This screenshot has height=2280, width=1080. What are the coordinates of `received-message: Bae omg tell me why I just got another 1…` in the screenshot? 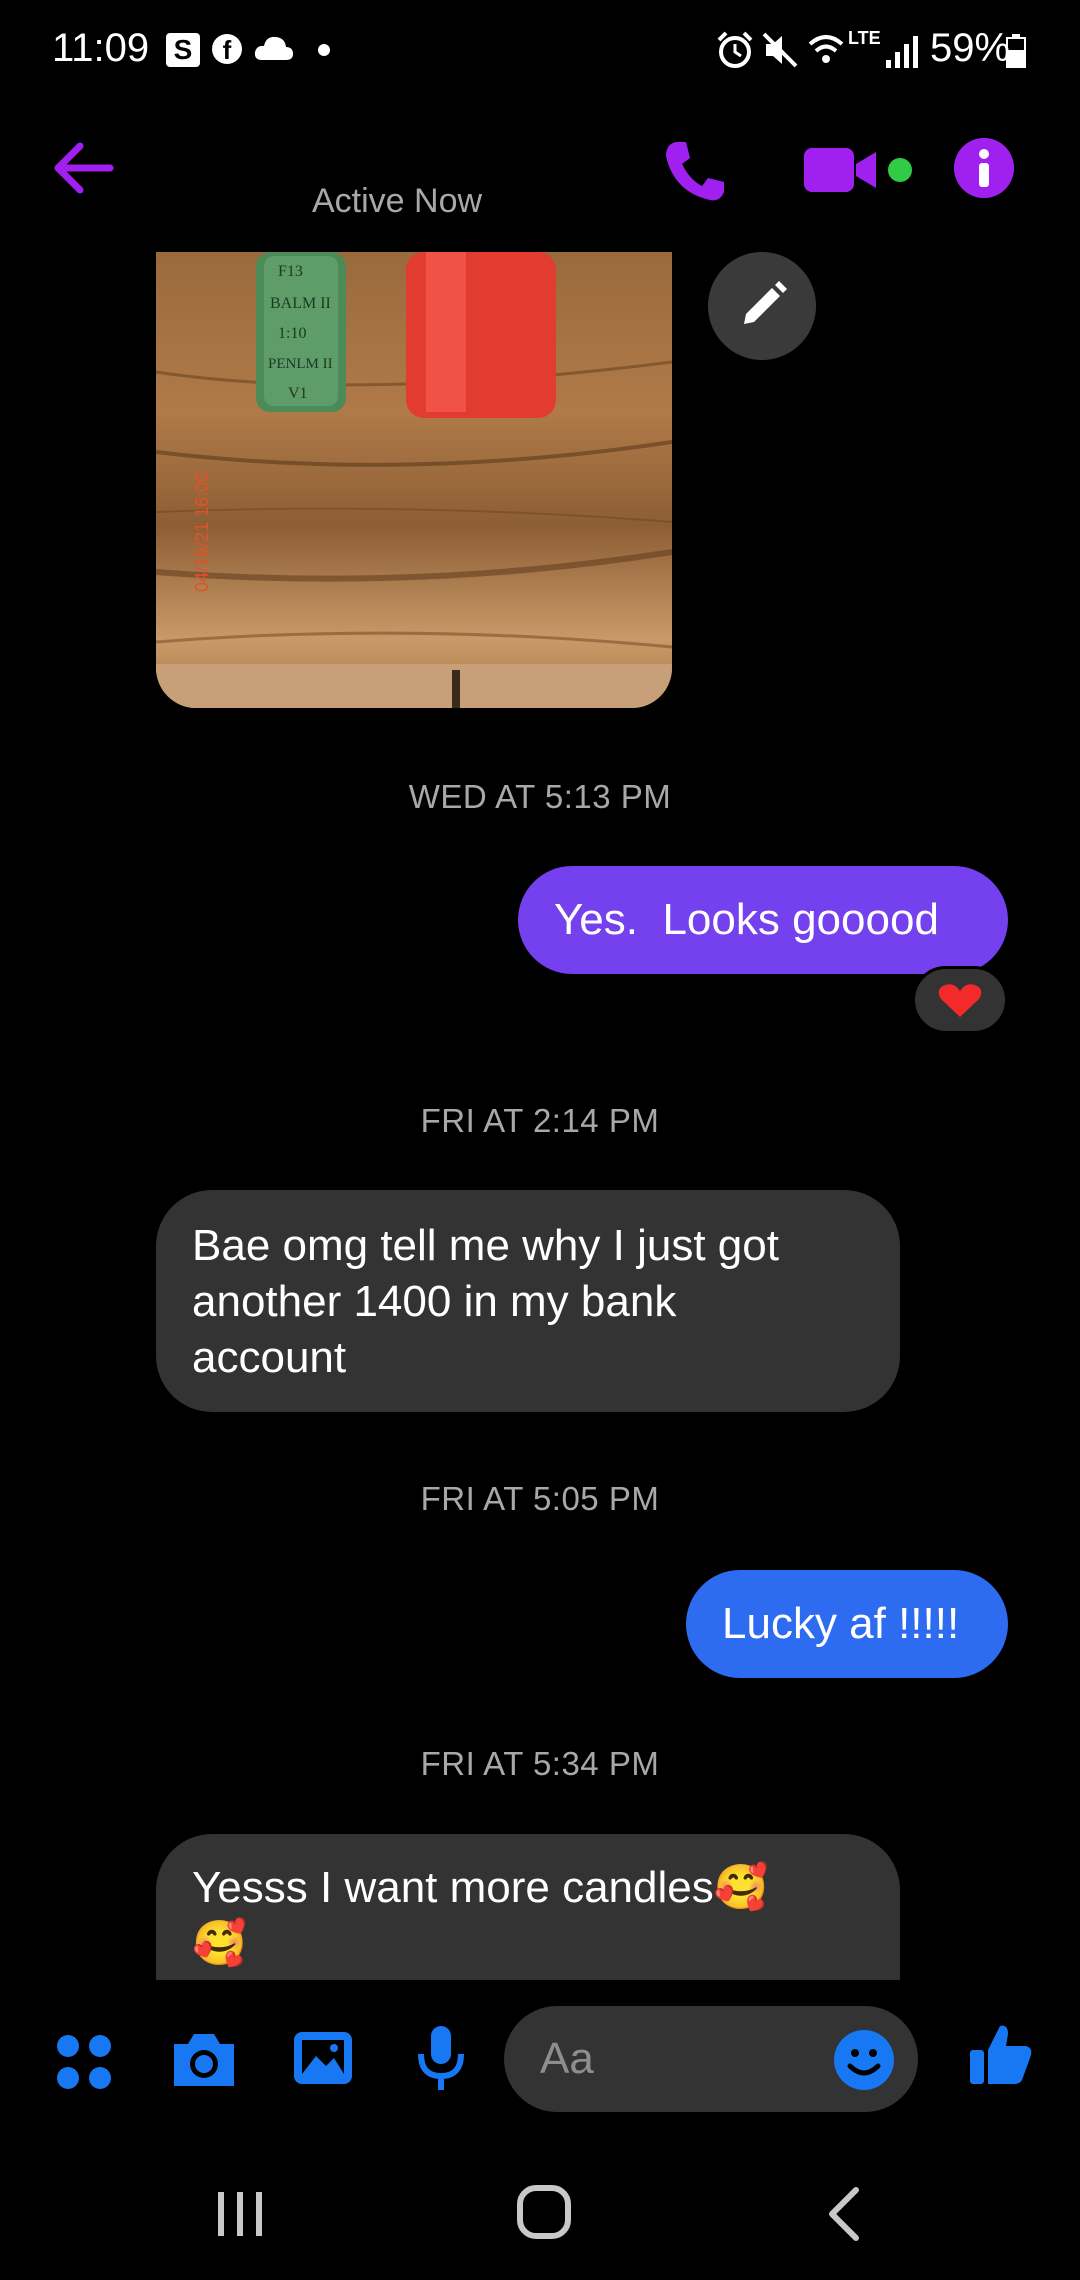 It's located at (528, 1301).